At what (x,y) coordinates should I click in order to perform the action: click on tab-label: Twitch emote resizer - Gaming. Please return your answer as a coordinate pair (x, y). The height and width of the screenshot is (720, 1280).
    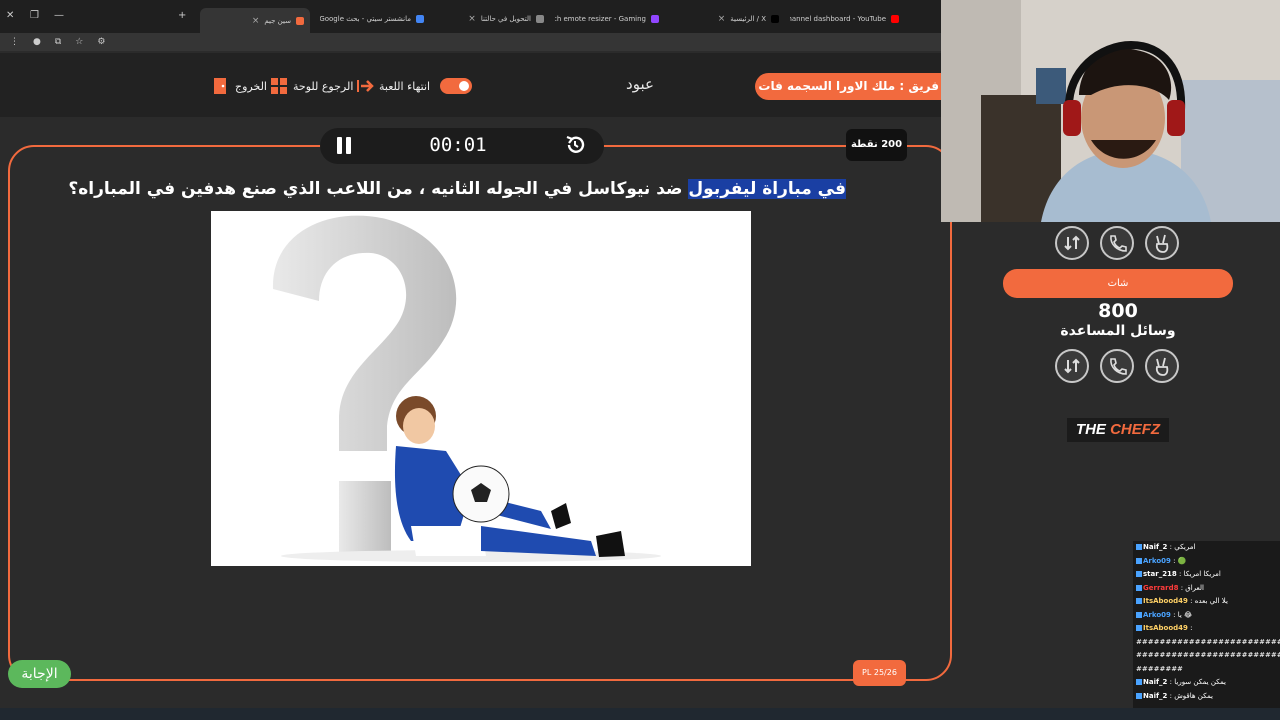
    Looking at the image, I should click on (600, 19).